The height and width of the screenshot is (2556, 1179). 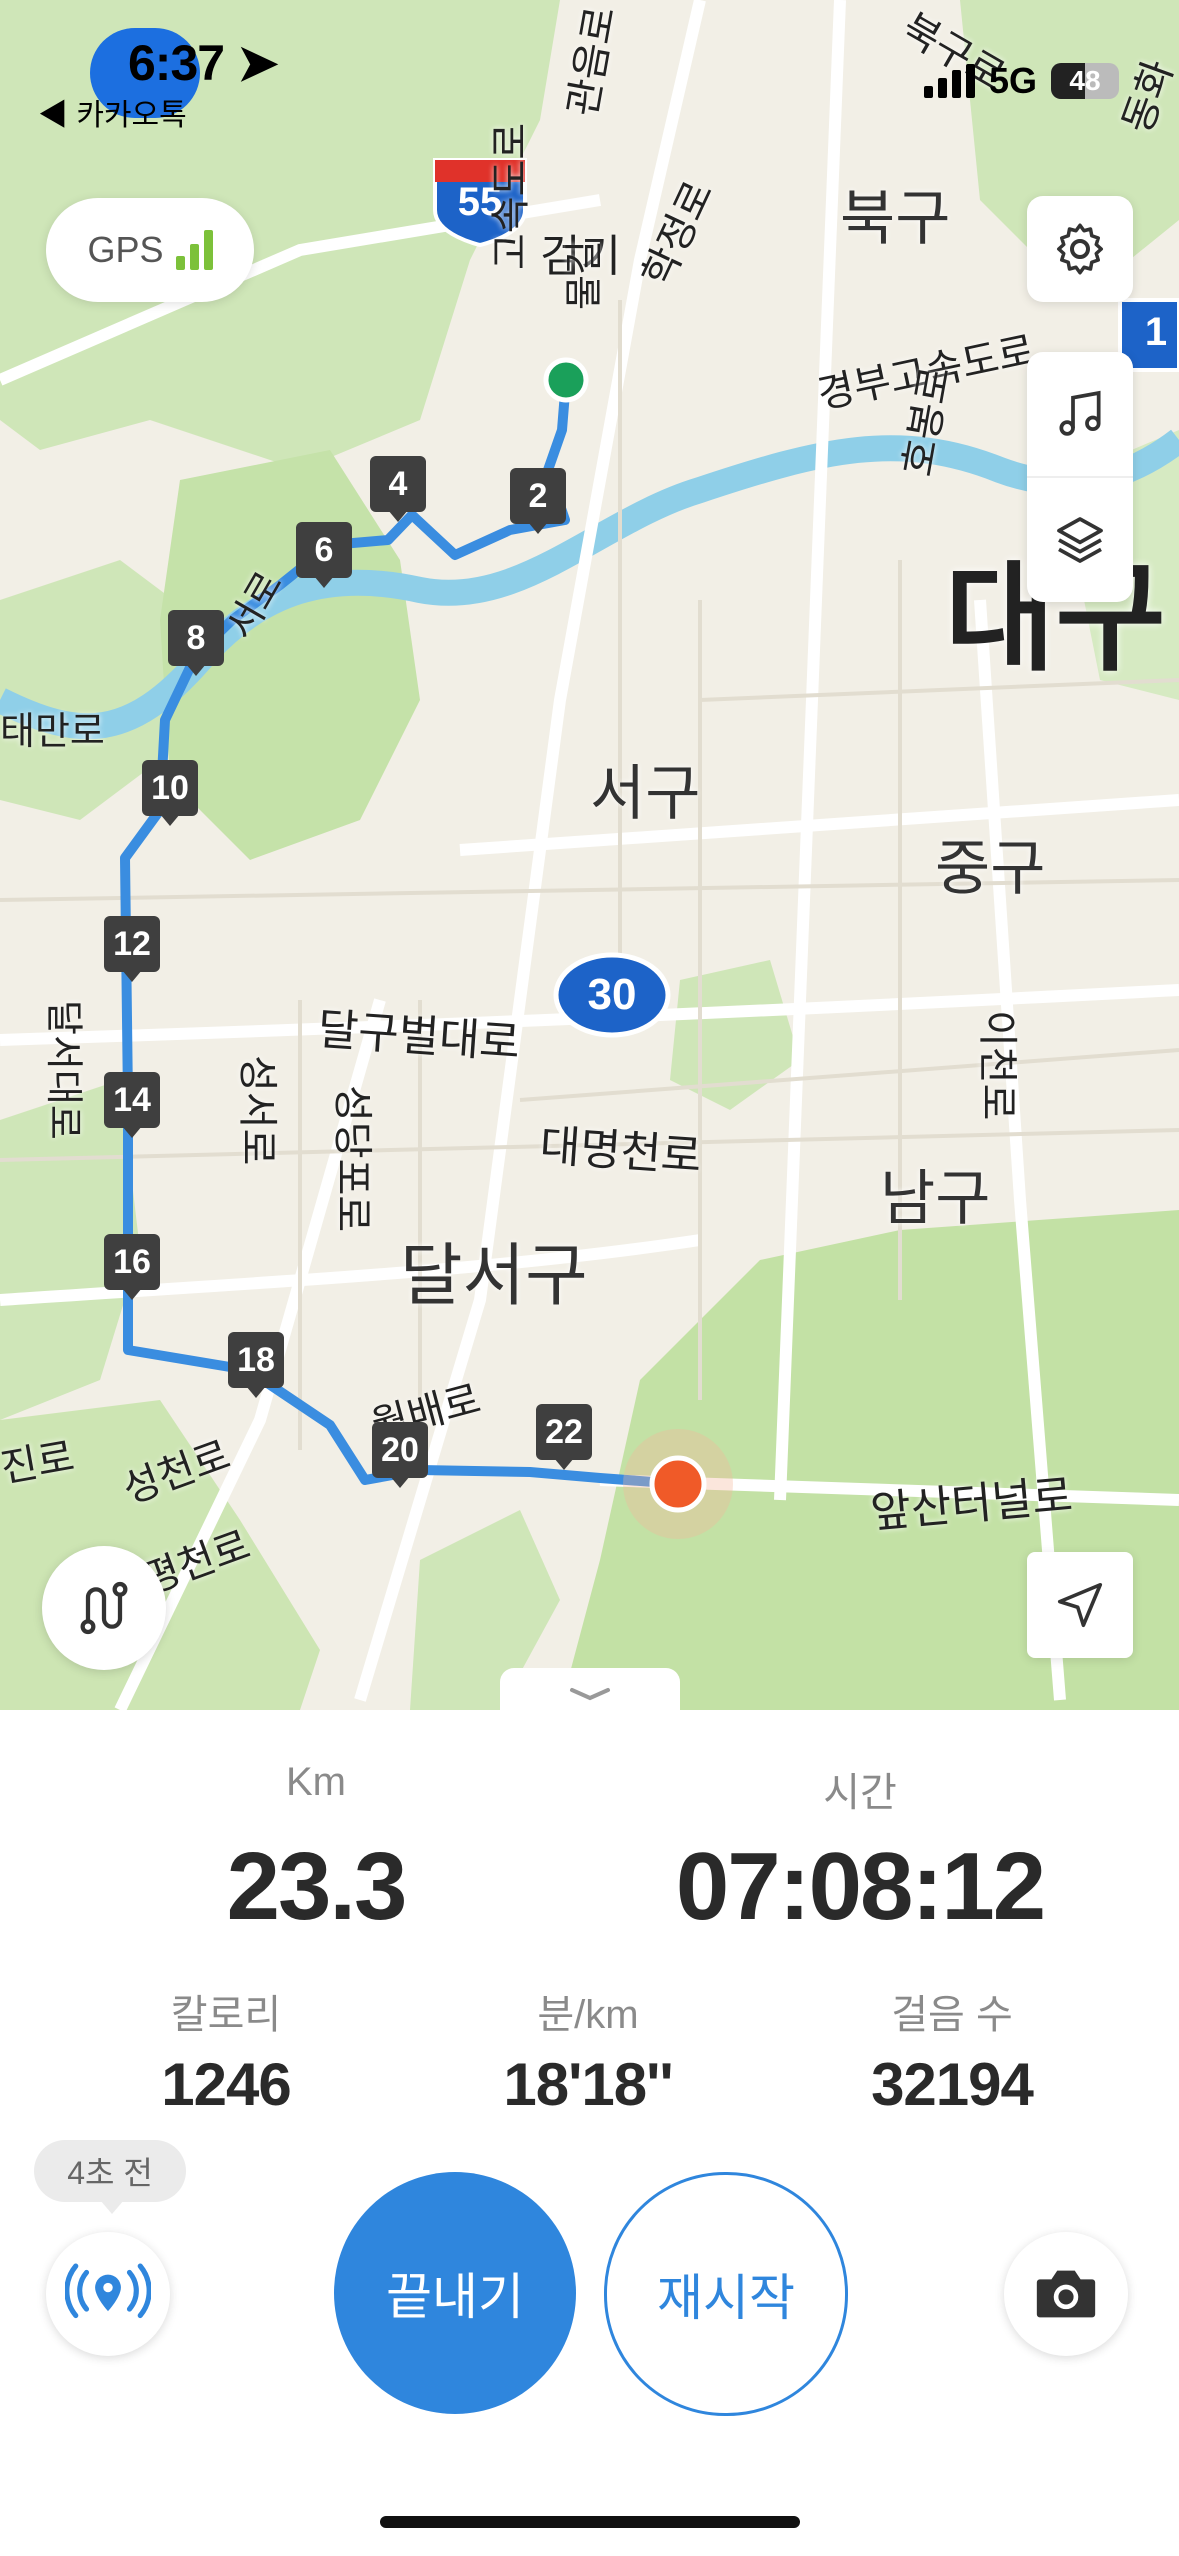 I want to click on cellular-signal-icon, so click(x=949, y=81).